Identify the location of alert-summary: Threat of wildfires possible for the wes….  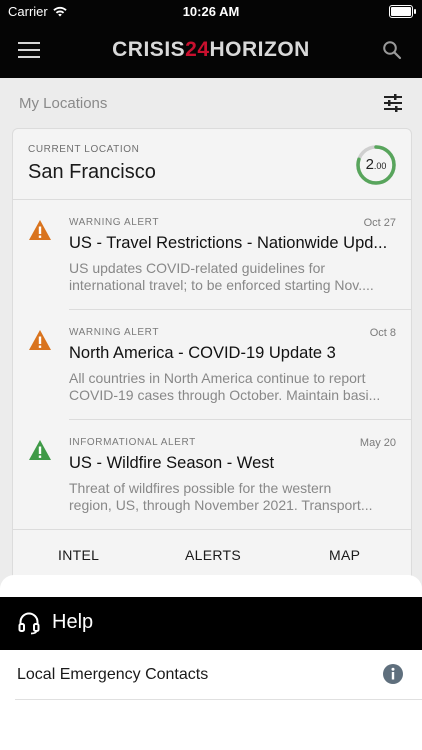
(221, 496).